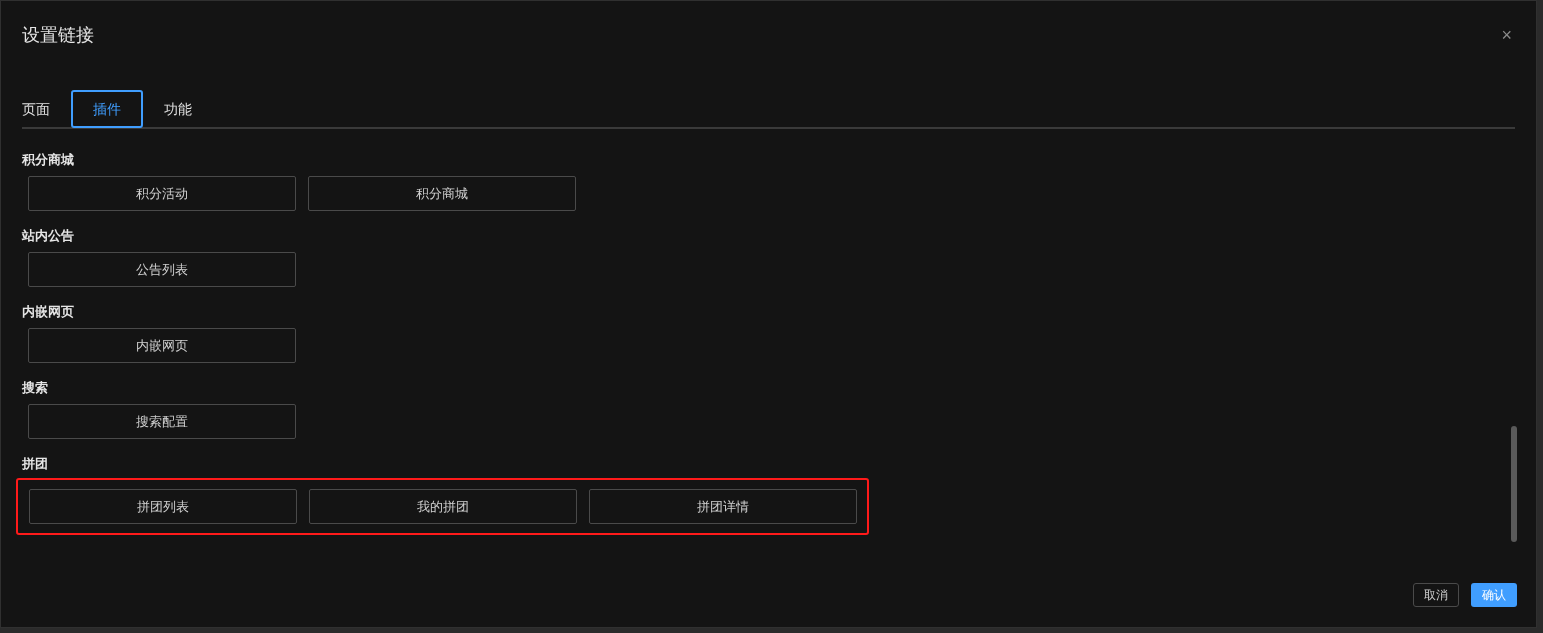 The image size is (1543, 633). Describe the element at coordinates (35, 464) in the screenshot. I see `group-title: 拼团` at that location.